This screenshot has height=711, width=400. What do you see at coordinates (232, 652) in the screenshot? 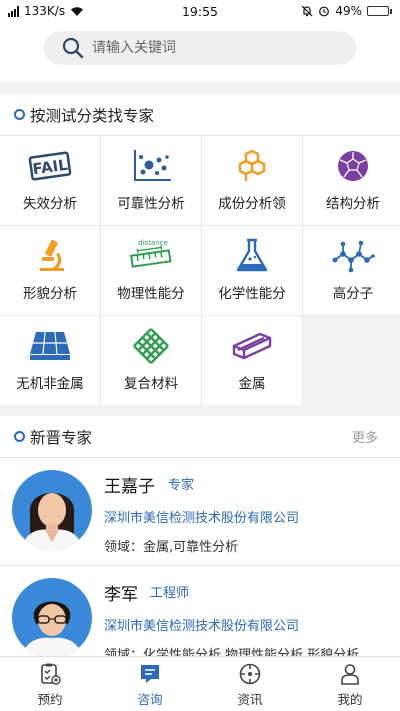
I see `expert-field: 领域：化学性能分析,物理性能分析,形貌分析` at bounding box center [232, 652].